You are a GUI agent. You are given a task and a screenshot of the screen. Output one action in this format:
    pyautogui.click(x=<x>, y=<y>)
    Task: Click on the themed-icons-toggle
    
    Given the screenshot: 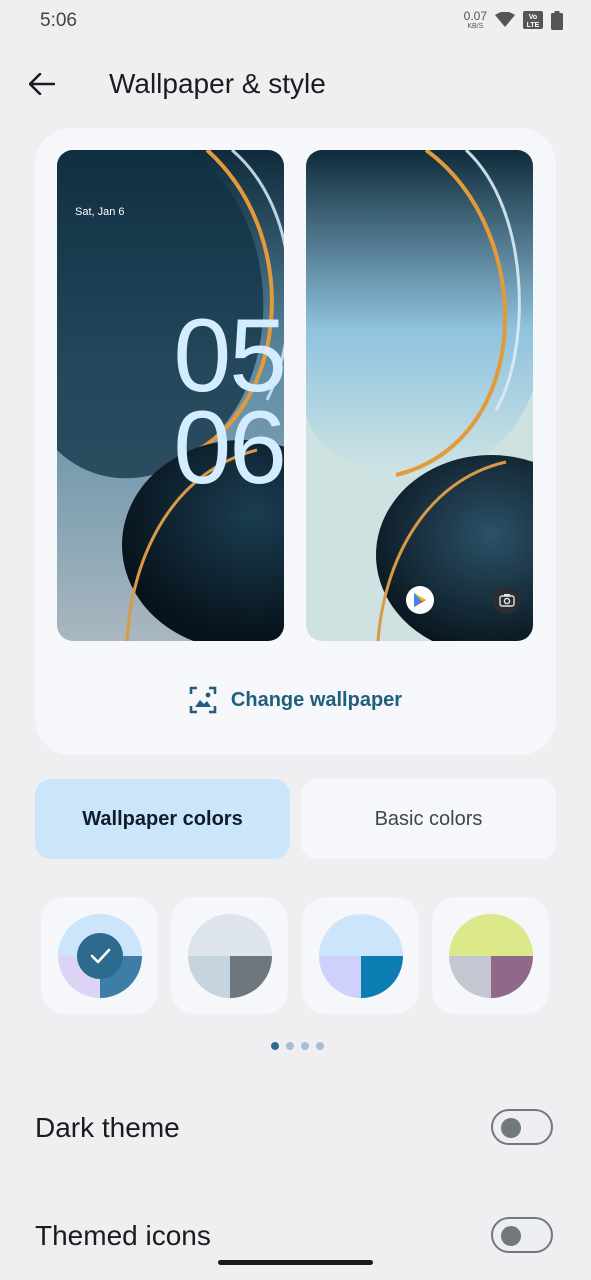 What is the action you would take?
    pyautogui.click(x=522, y=1235)
    